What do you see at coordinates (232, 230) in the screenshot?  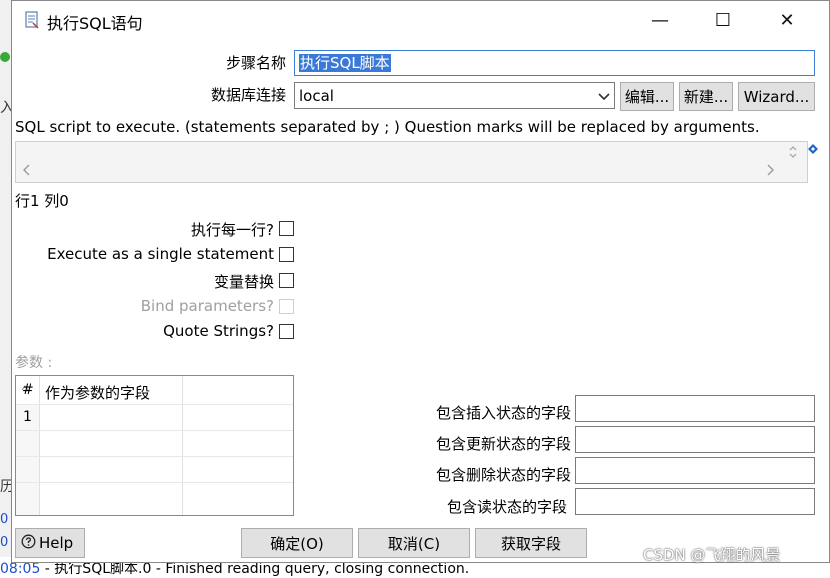 I see `option-execute-each-row-label: 执行每一行?` at bounding box center [232, 230].